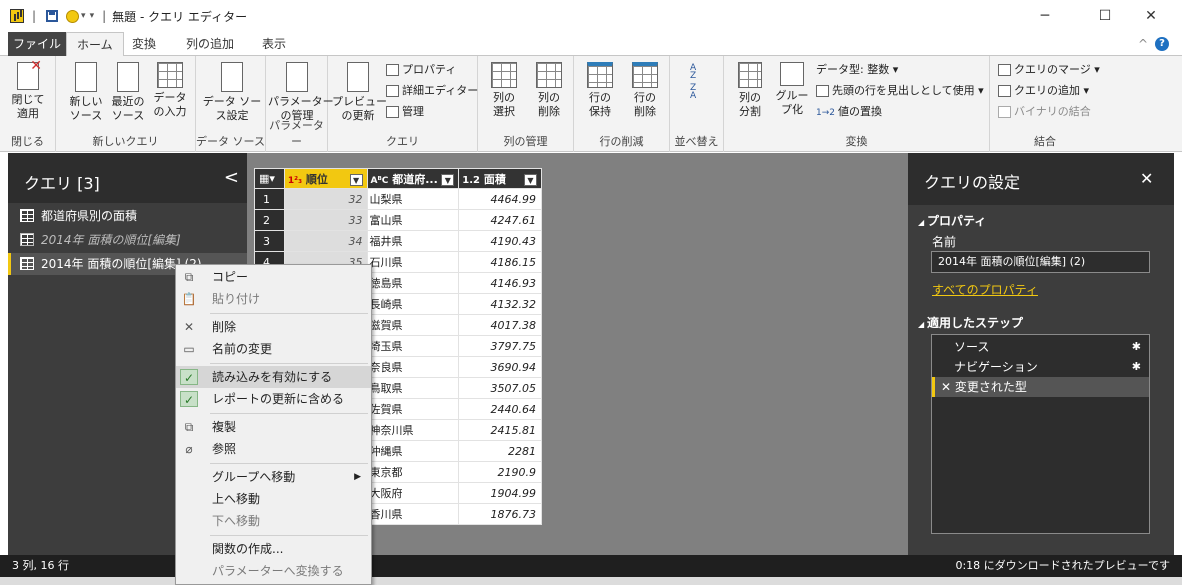  I want to click on row-number: 1, so click(269, 199).